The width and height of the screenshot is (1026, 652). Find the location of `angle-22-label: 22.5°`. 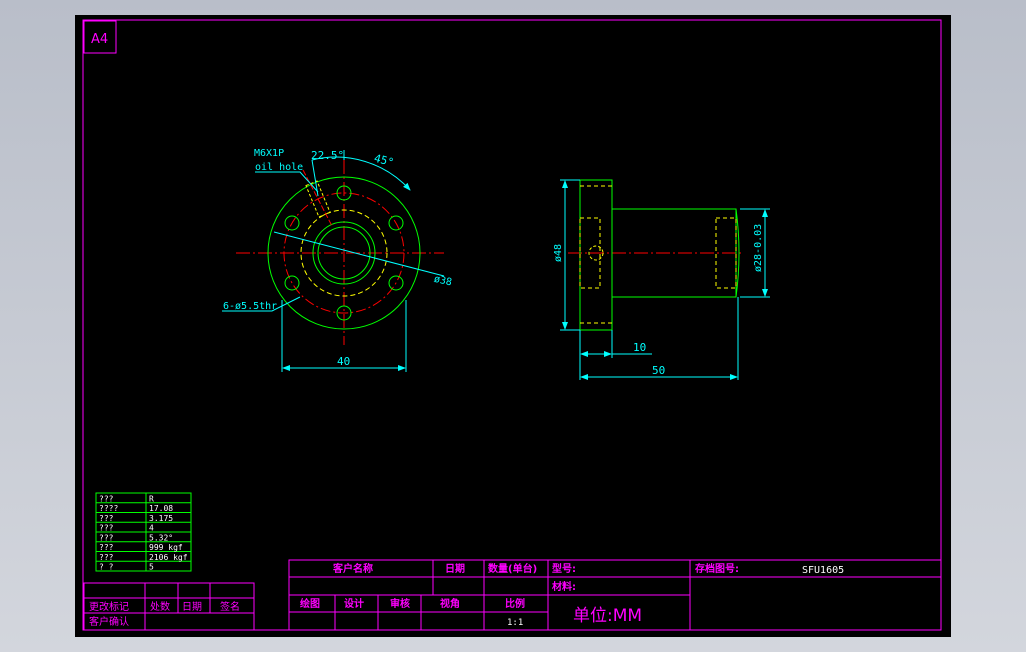

angle-22-label: 22.5° is located at coordinates (327, 155).